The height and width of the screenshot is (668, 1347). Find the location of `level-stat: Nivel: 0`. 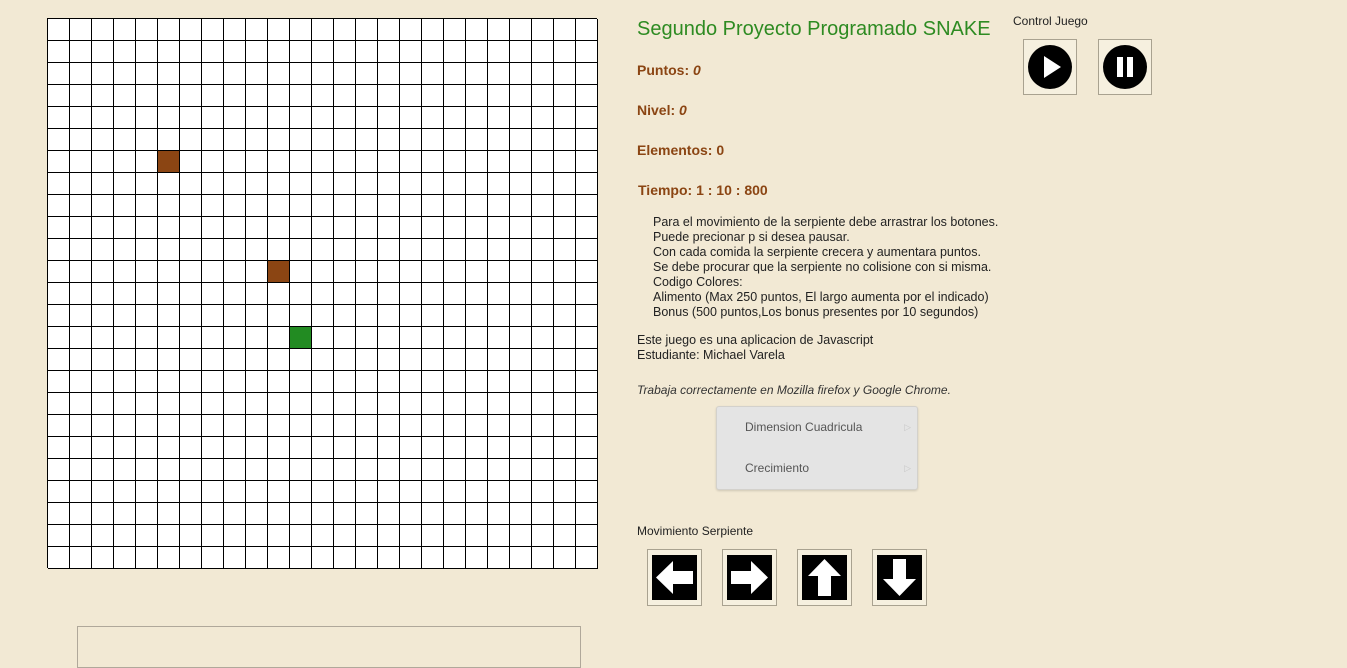

level-stat: Nivel: 0 is located at coordinates (662, 110).